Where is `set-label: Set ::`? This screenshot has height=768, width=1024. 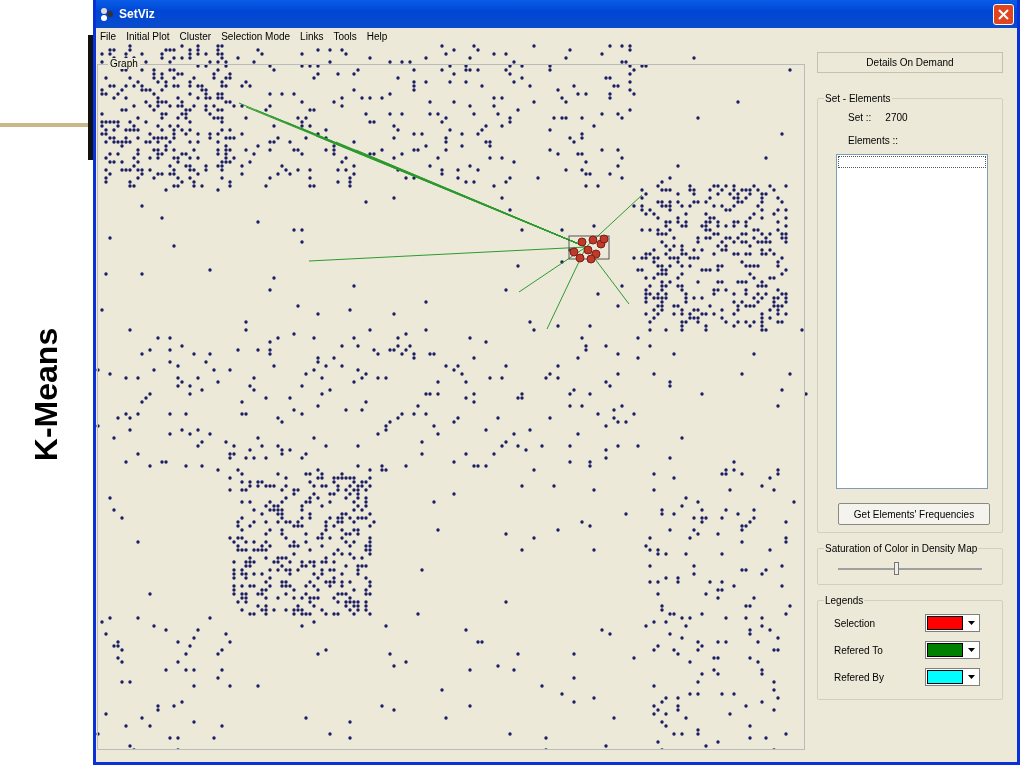
set-label: Set :: is located at coordinates (860, 117).